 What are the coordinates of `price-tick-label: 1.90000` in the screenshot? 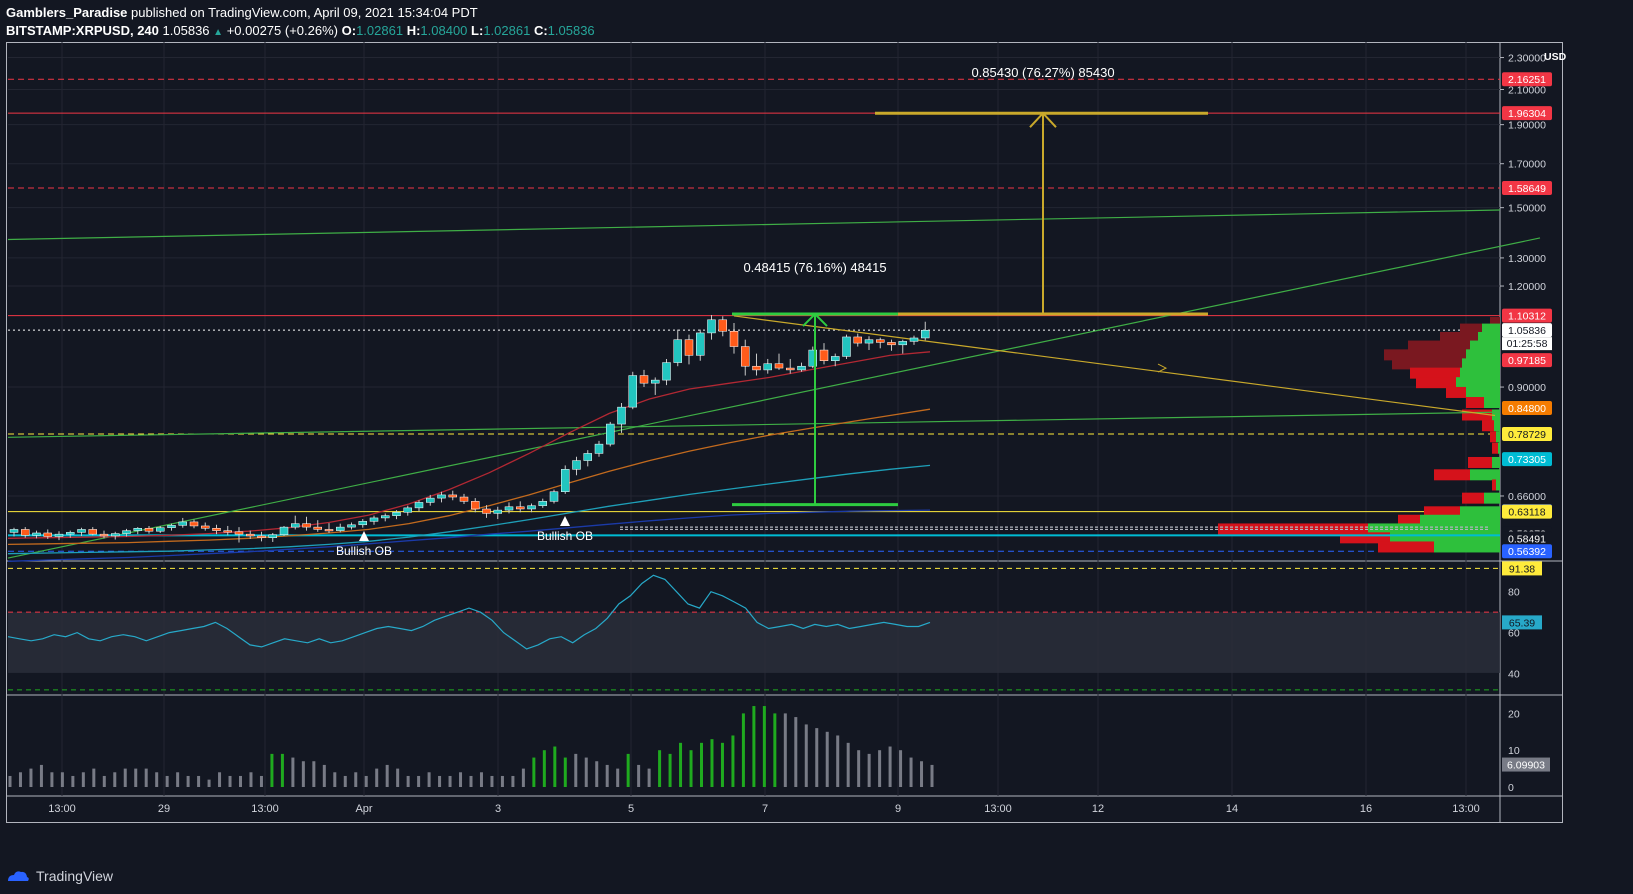 It's located at (1527, 126).